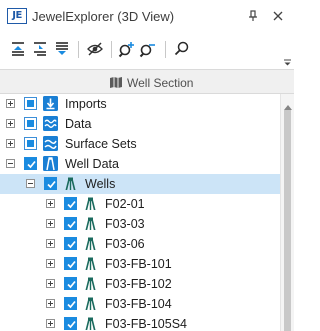 Image resolution: width=320 pixels, height=331 pixels. Describe the element at coordinates (140, 164) in the screenshot. I see `tree-item: Well Data` at that location.